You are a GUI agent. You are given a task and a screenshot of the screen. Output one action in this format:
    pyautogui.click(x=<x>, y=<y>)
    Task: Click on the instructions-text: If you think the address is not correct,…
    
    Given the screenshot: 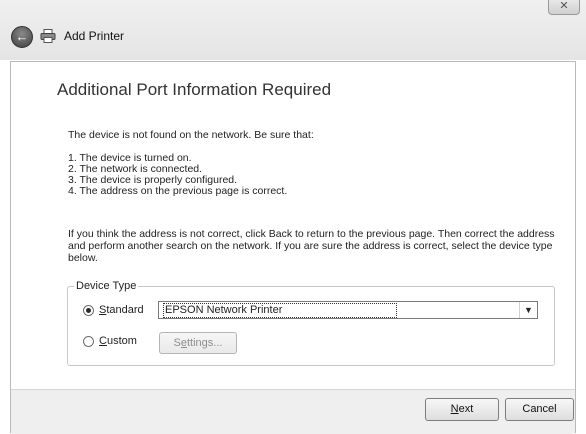 What is the action you would take?
    pyautogui.click(x=311, y=246)
    